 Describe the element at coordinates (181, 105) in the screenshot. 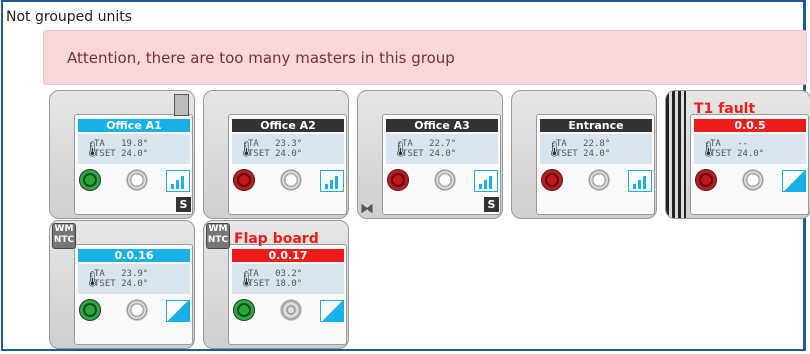

I see `door-icon` at that location.